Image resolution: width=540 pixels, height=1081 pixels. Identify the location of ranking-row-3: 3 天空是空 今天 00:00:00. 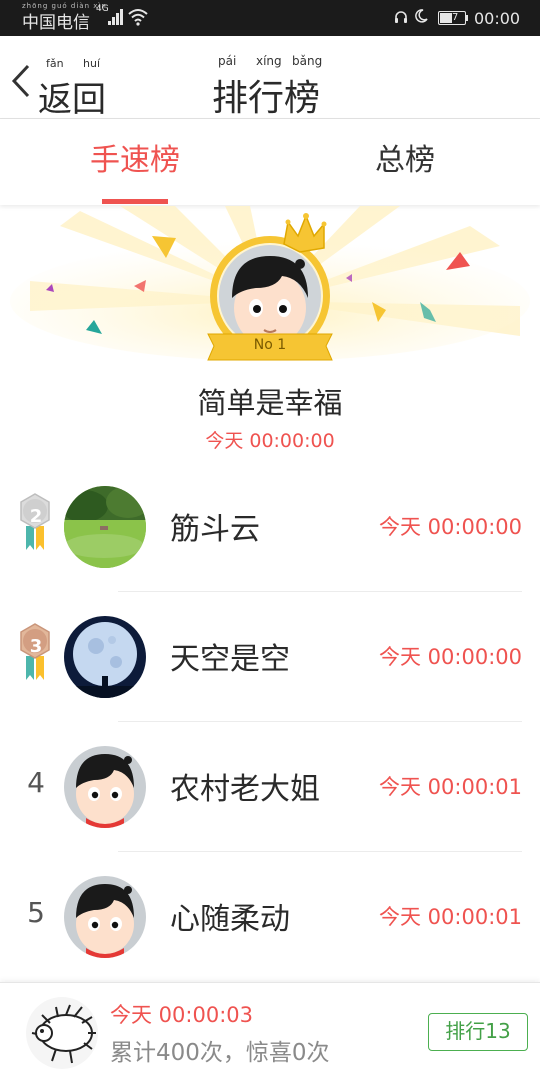
(270, 657).